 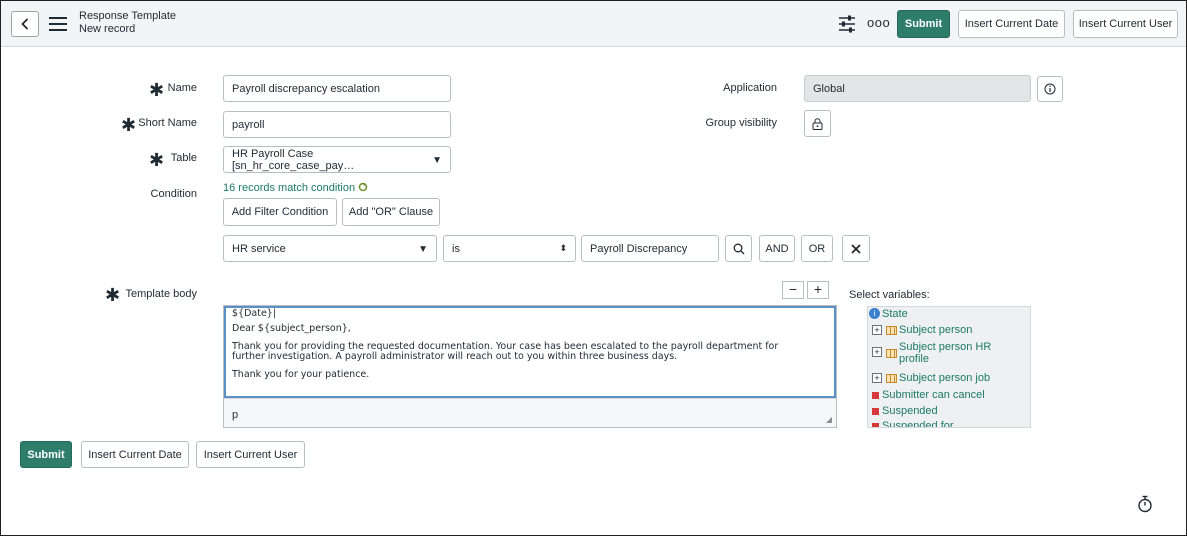 What do you see at coordinates (173, 194) in the screenshot?
I see `condition-label: Condition` at bounding box center [173, 194].